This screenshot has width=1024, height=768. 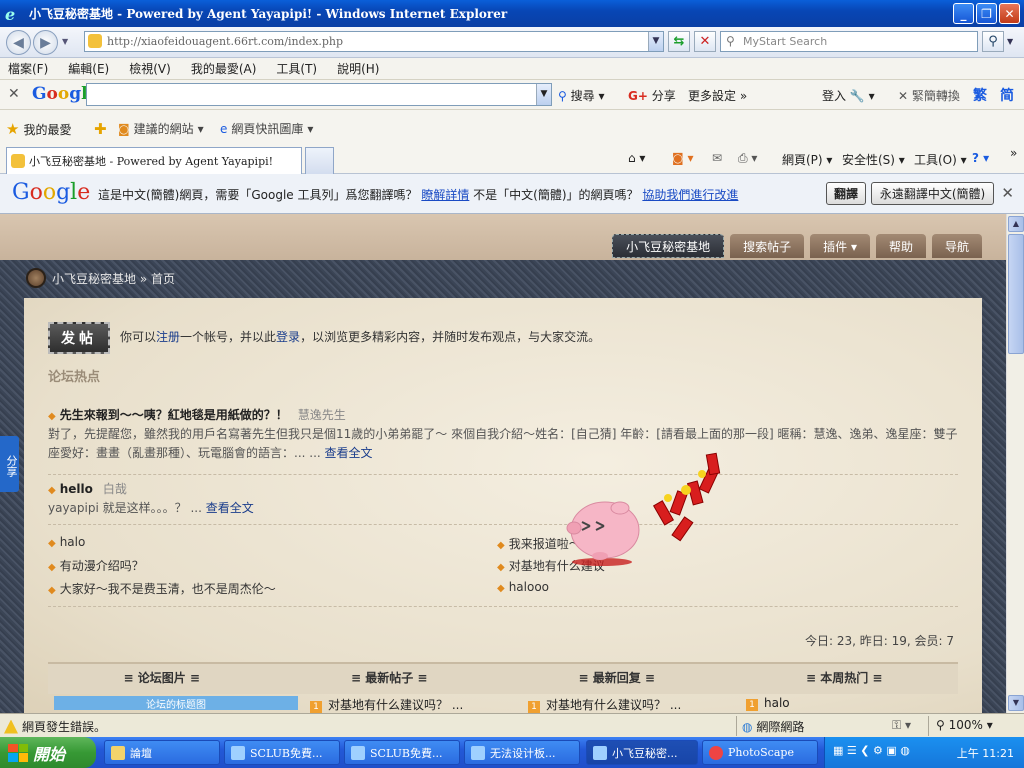 I want to click on page-menu: 網頁(P) ▾, so click(x=807, y=159).